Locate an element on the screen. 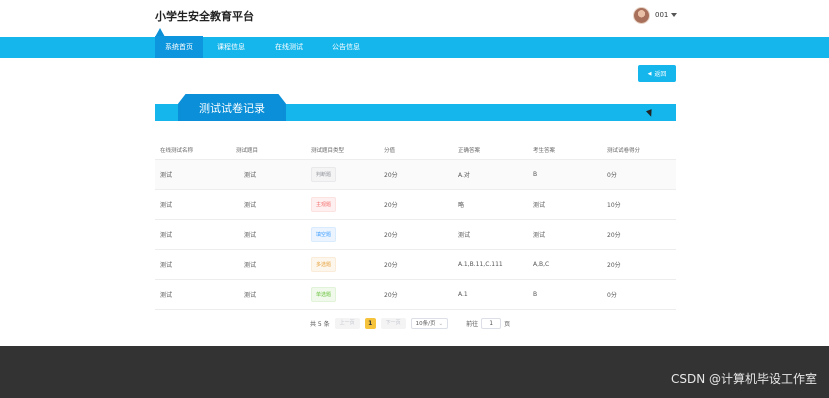 This screenshot has height=398, width=829. user-menu: 001 is located at coordinates (655, 15).